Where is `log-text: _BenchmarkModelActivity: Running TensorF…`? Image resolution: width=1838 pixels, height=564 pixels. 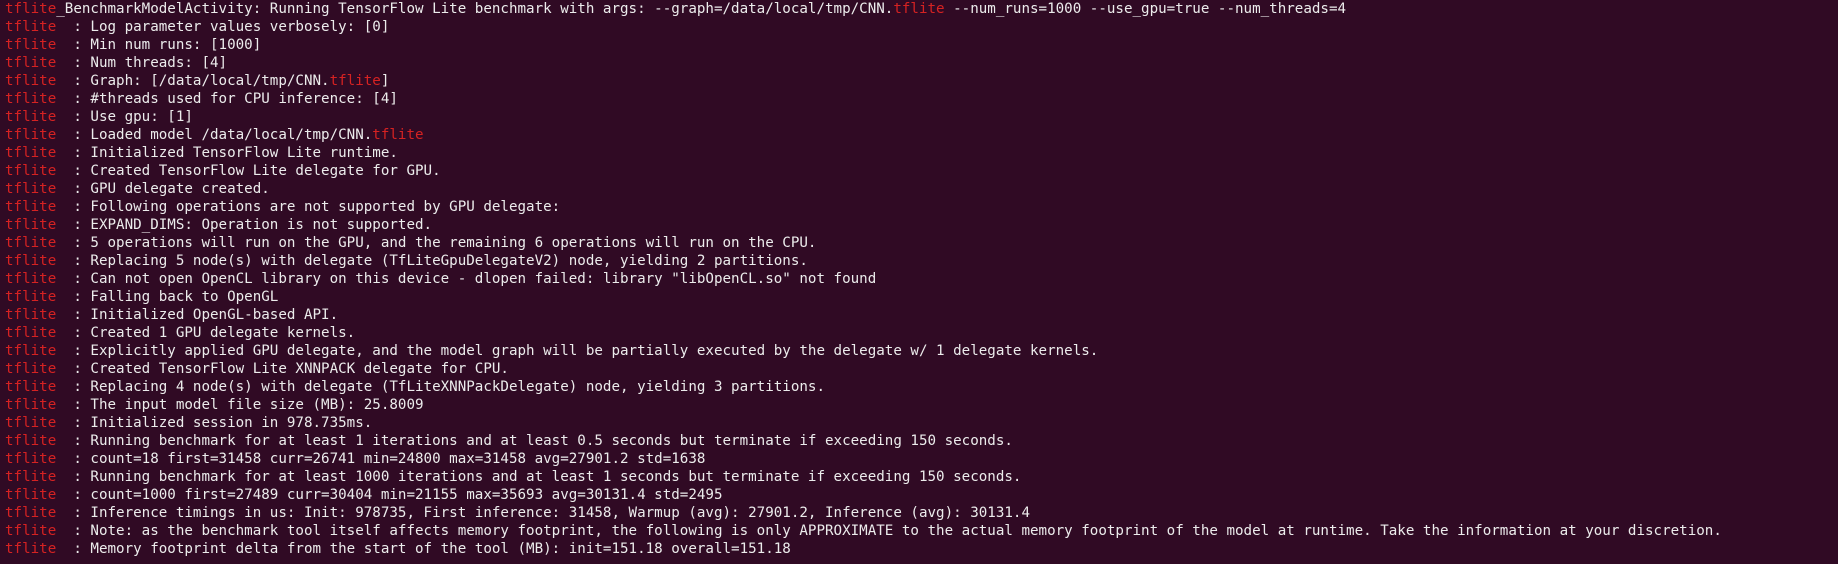 log-text: _BenchmarkModelActivity: Running TensorF… is located at coordinates (475, 9).